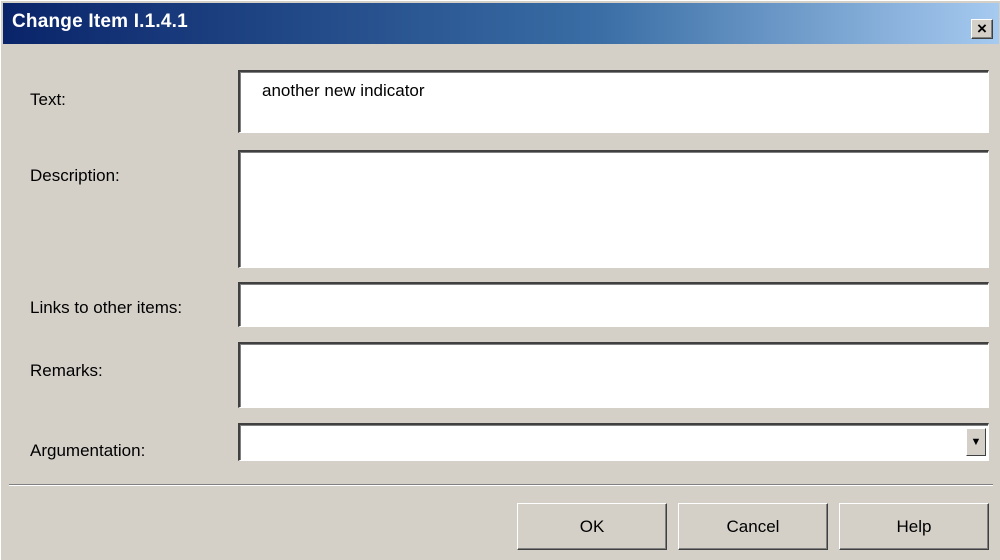 This screenshot has height=560, width=1000. Describe the element at coordinates (501, 23) in the screenshot. I see `title-bar: Change Item I.1.4.1 ×` at that location.